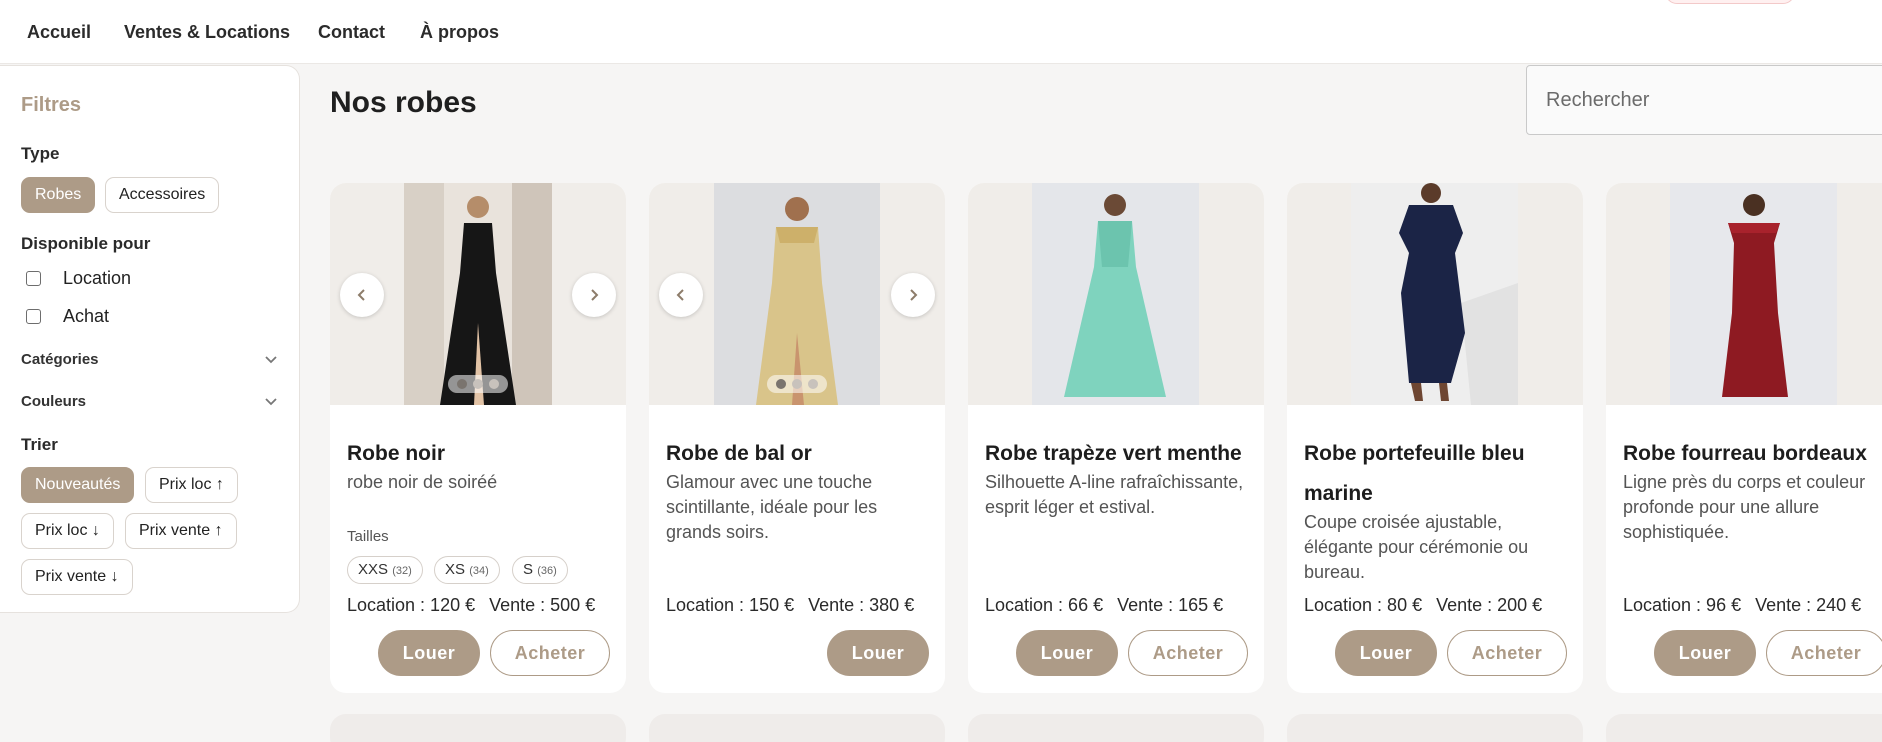 The height and width of the screenshot is (742, 1882). Describe the element at coordinates (1363, 605) in the screenshot. I see `rent-price: Location : 80 €` at that location.